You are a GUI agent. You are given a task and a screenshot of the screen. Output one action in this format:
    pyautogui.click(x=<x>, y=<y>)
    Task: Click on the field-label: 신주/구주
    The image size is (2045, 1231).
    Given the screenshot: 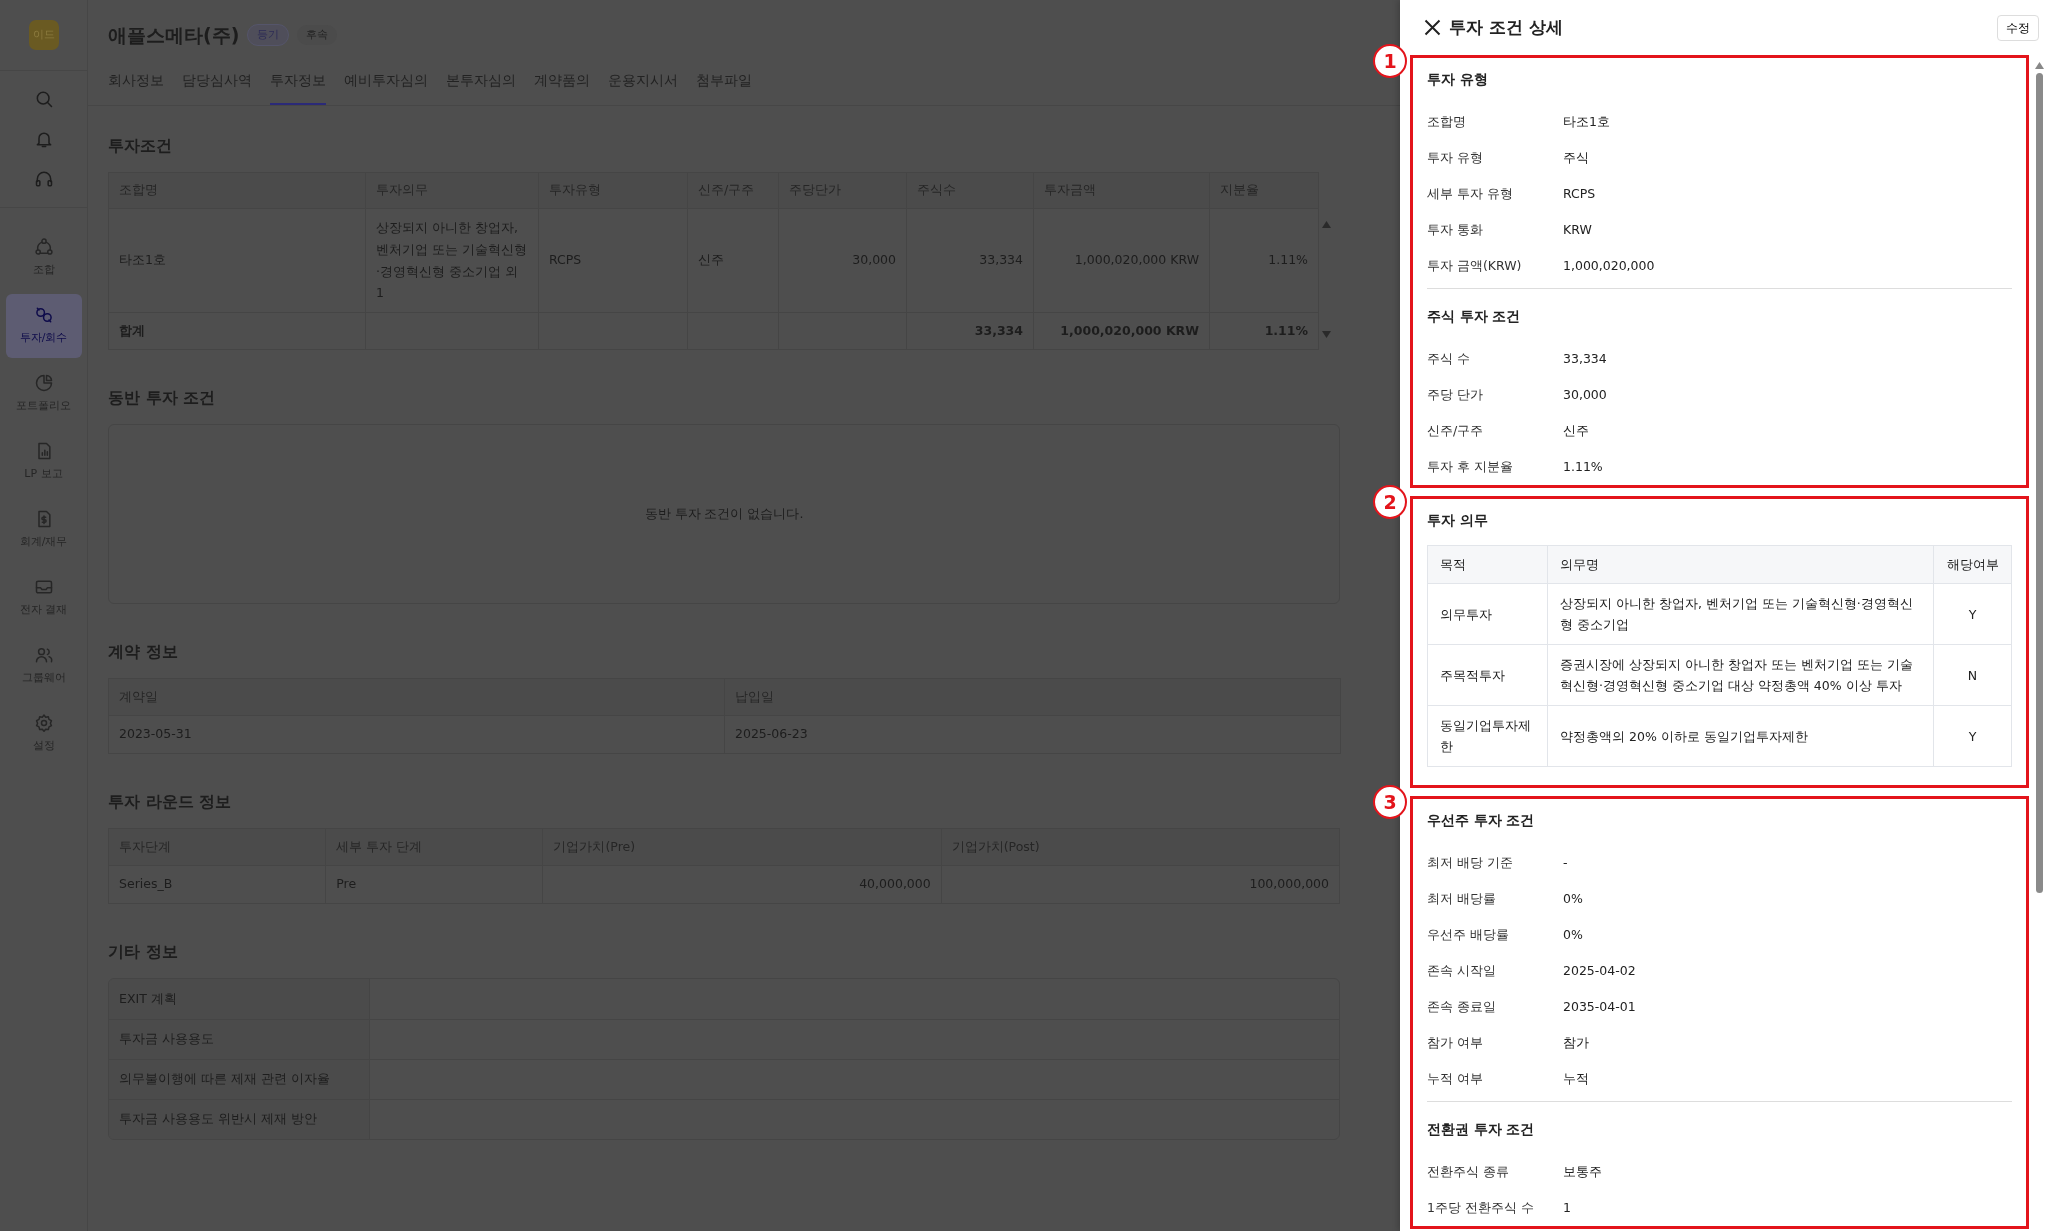 What is the action you would take?
    pyautogui.click(x=1456, y=430)
    